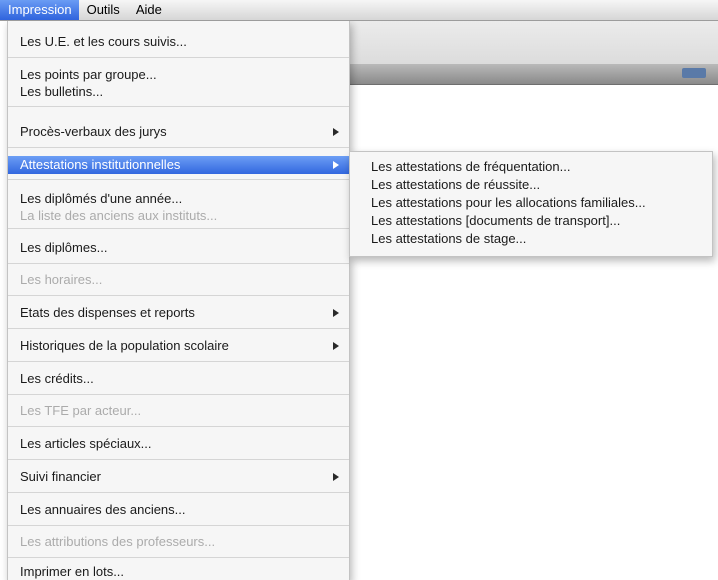 This screenshot has height=580, width=718. What do you see at coordinates (93, 131) in the screenshot?
I see `menu-item-label: Procès-verbaux des jurys` at bounding box center [93, 131].